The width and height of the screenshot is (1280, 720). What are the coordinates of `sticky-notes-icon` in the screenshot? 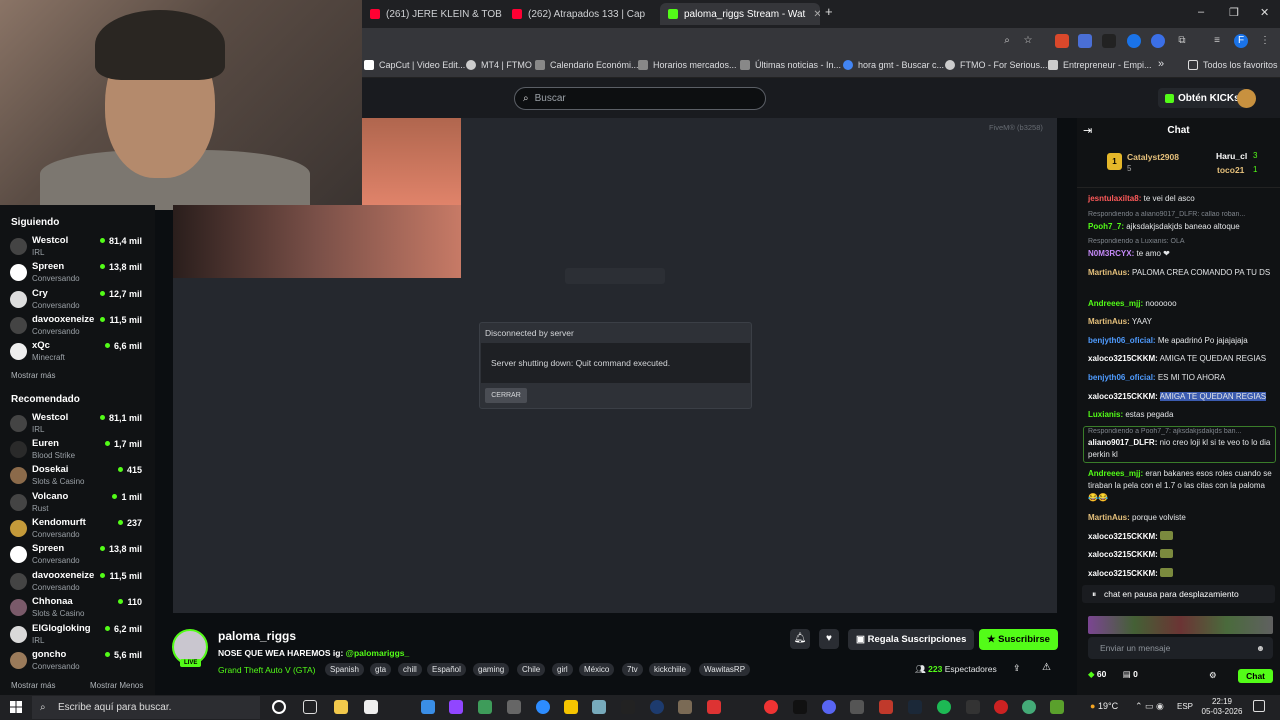 It's located at (571, 707).